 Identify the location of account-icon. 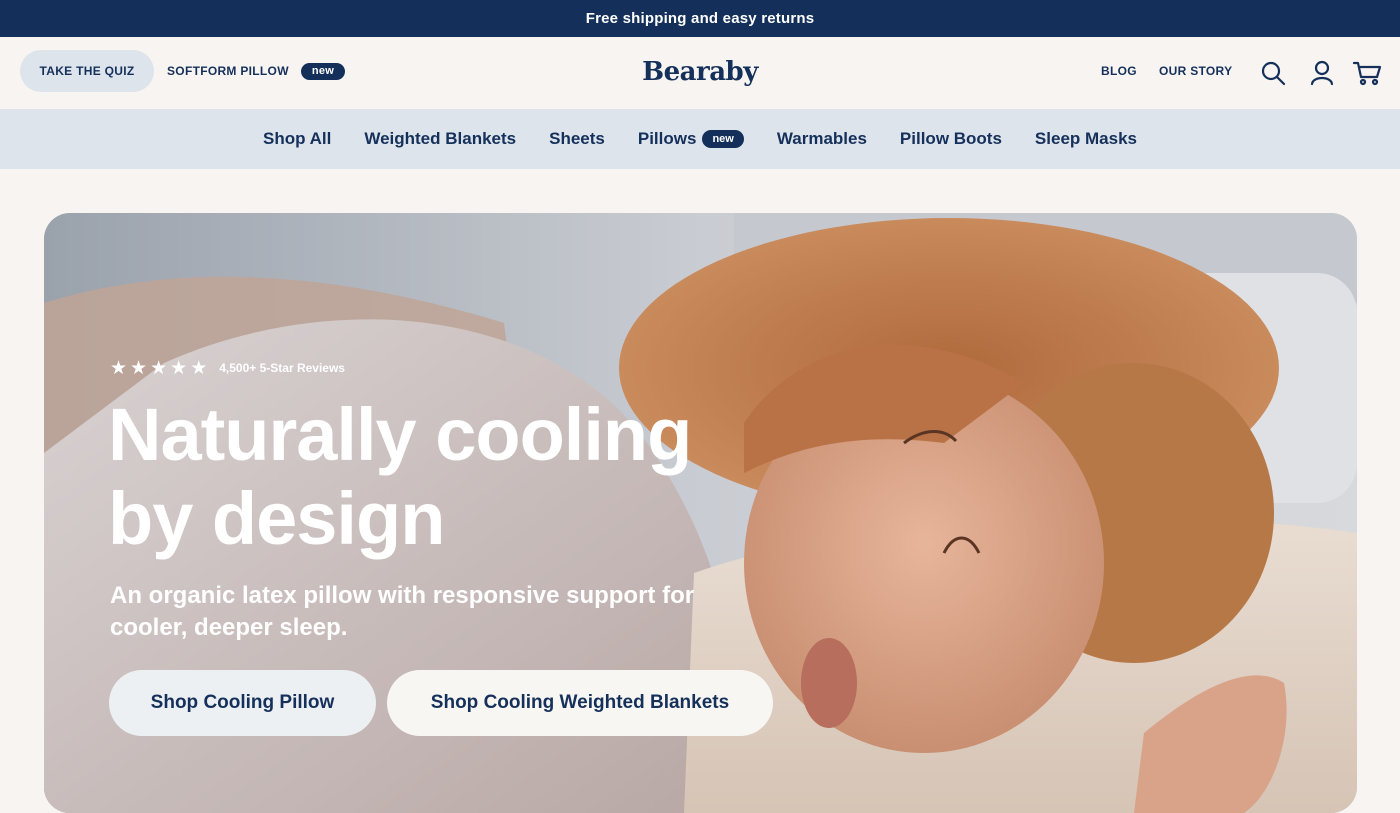
(1322, 73).